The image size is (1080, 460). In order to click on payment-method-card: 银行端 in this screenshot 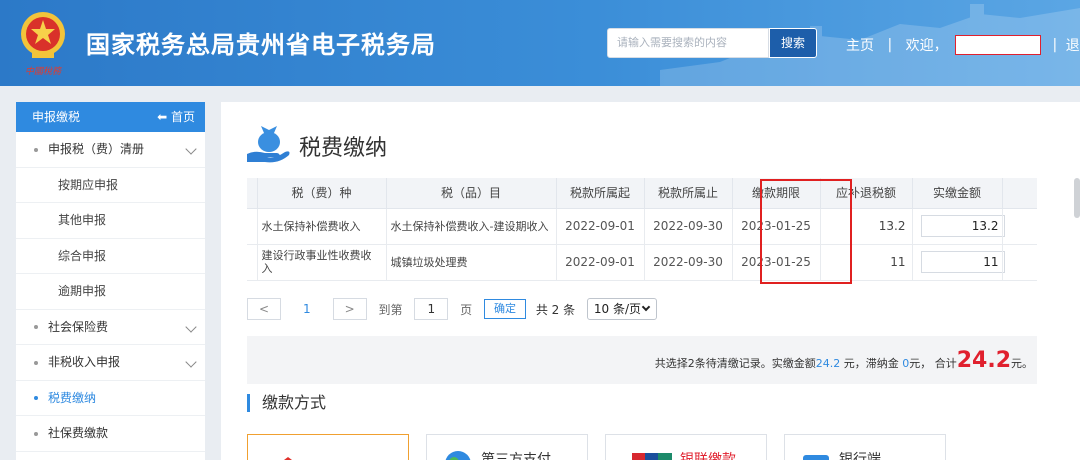, I will do `click(865, 447)`.